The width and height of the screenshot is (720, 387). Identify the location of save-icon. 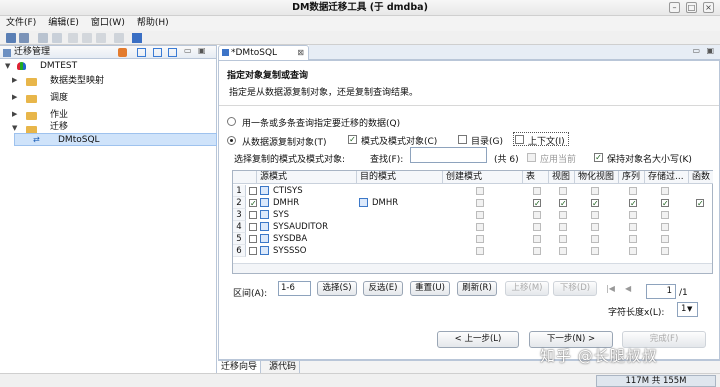
(11, 38).